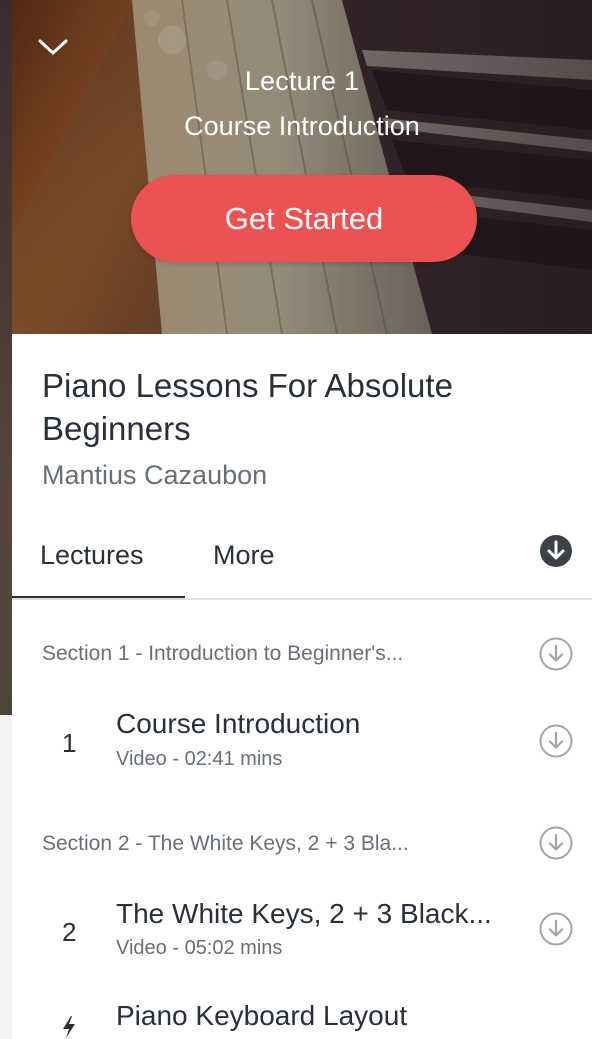  What do you see at coordinates (92, 555) in the screenshot?
I see `tab-lectures: Lectures` at bounding box center [92, 555].